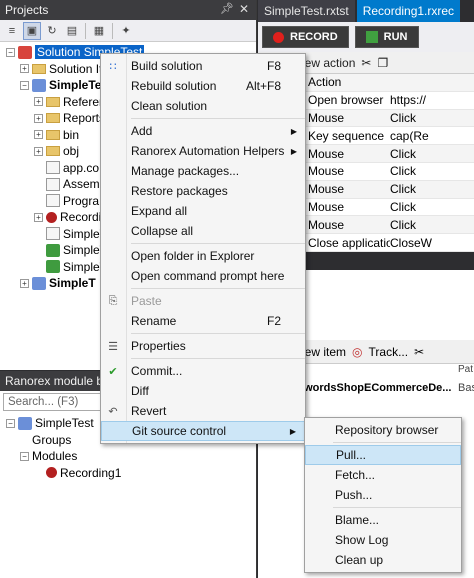  Describe the element at coordinates (306, 11) in the screenshot. I see `tab-simpletest-rxtst: SimpleTest.rxtst` at that location.